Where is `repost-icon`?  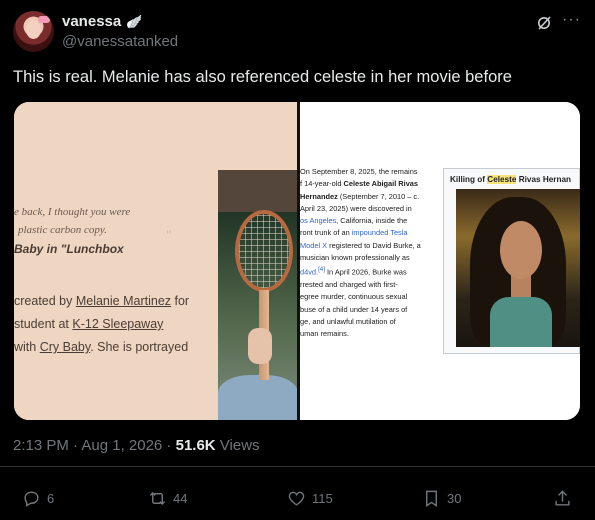 repost-icon is located at coordinates (157, 498).